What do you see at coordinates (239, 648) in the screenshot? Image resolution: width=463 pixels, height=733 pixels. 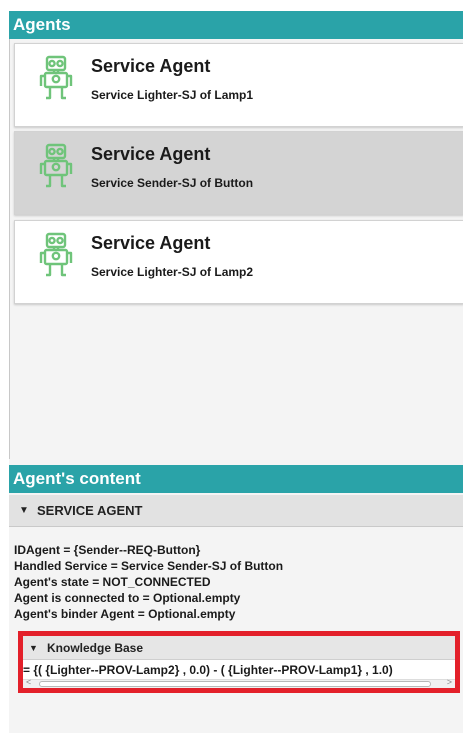 I see `knowledge-base-toggle: ▼ Knowledge Base` at bounding box center [239, 648].